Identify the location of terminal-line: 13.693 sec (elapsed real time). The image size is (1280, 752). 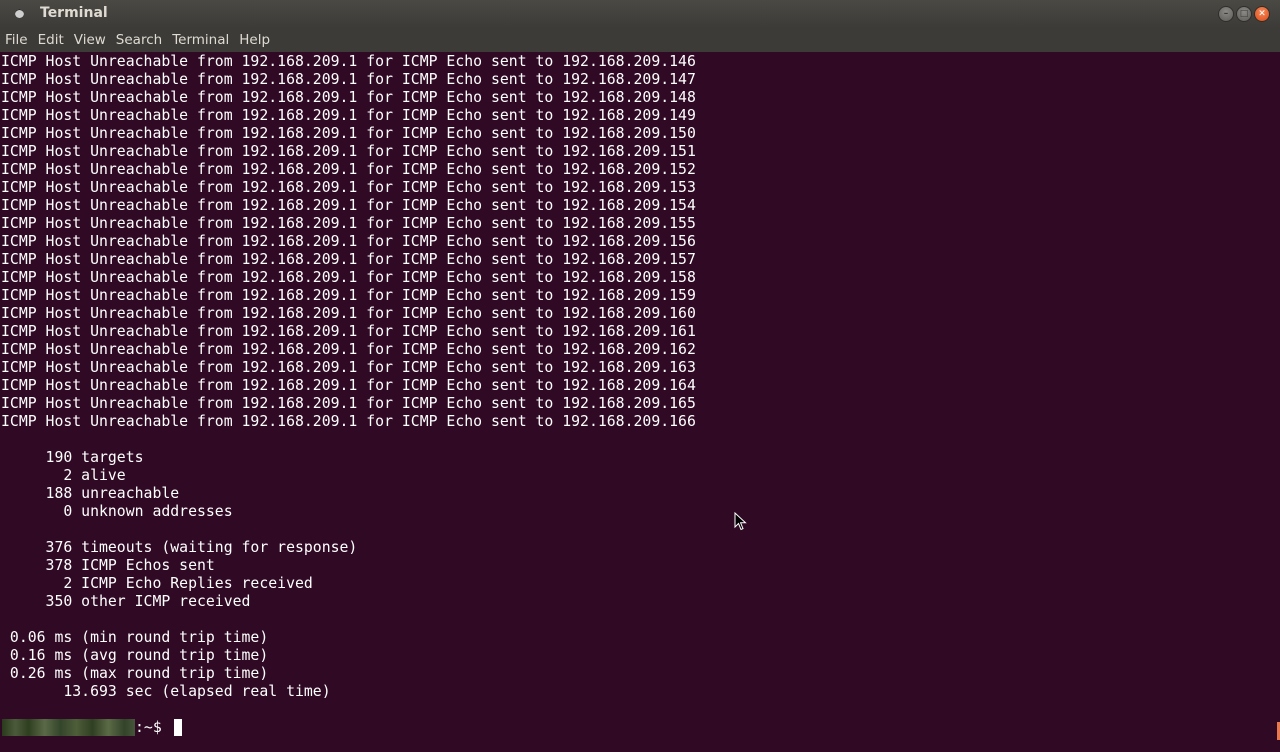
(166, 691).